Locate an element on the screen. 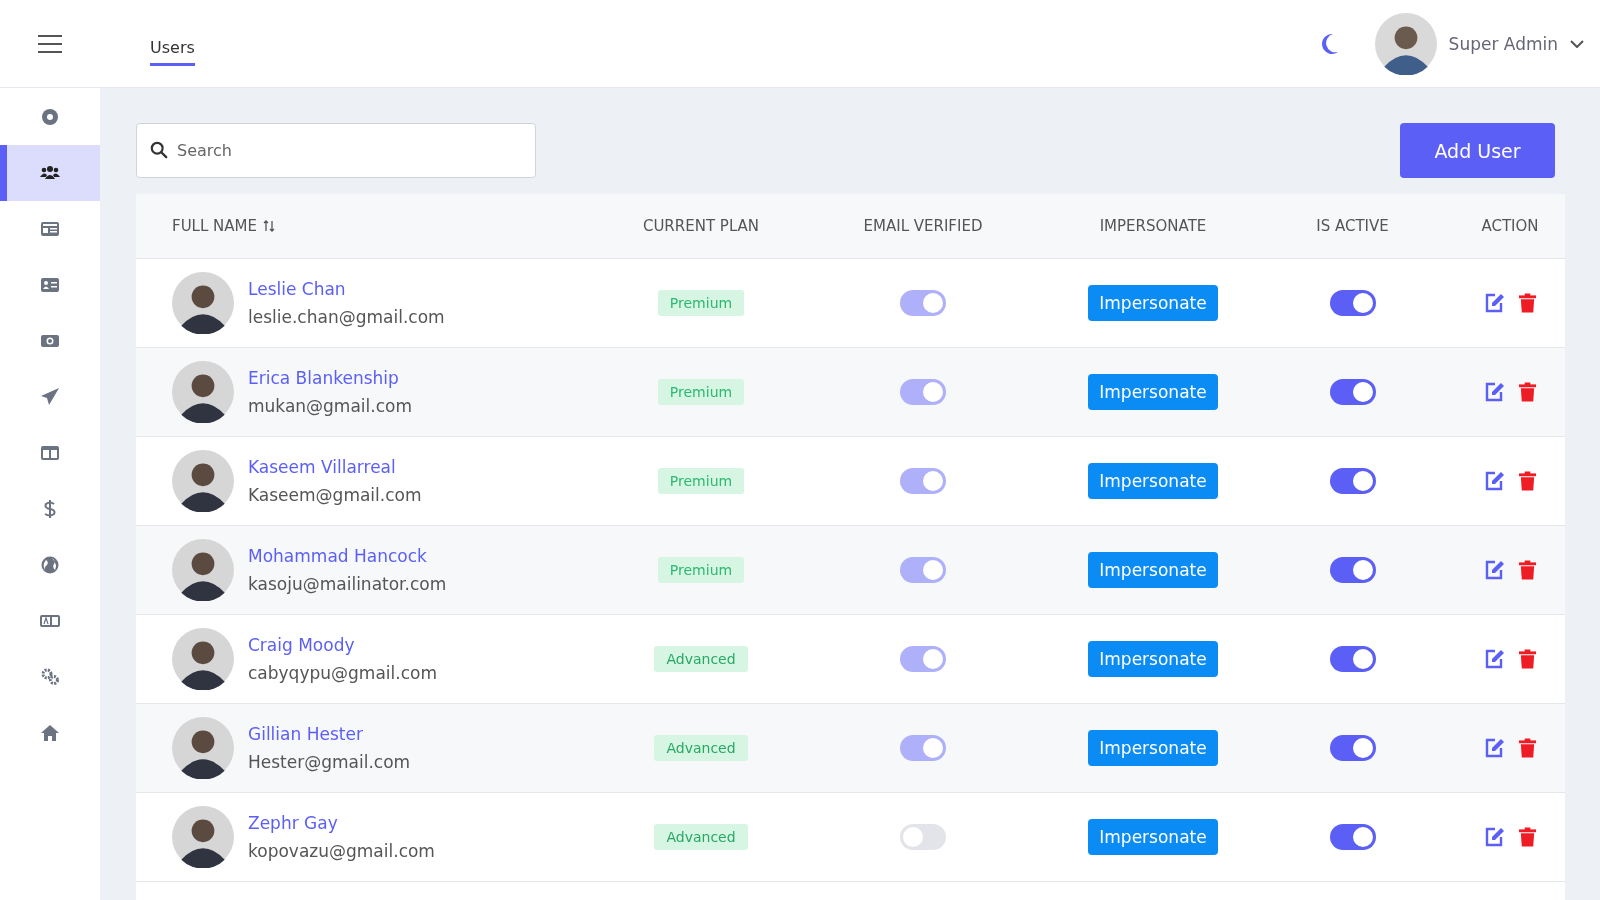 The width and height of the screenshot is (1600, 900). user-name-link: Craig Moody is located at coordinates (342, 645).